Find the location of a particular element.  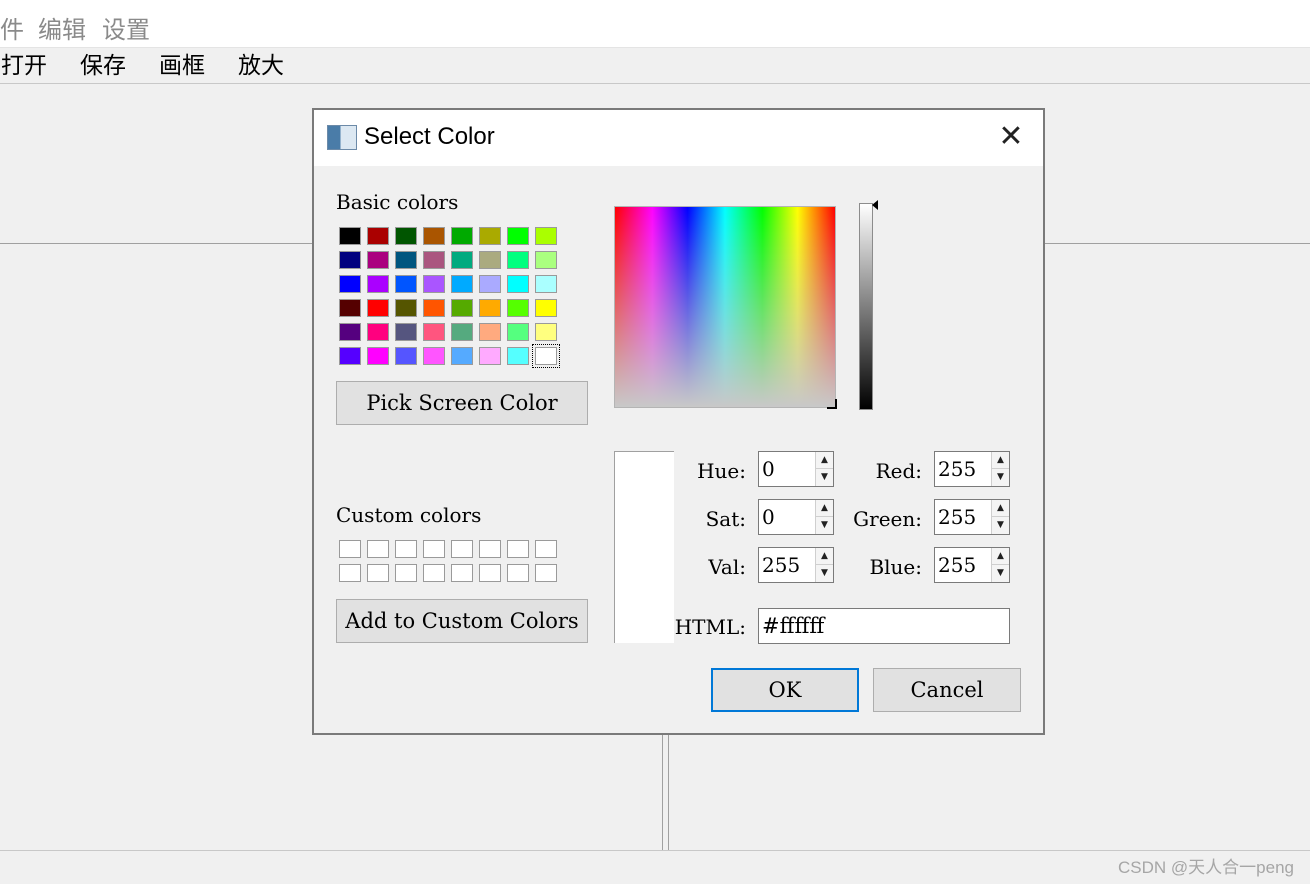

html-color-input: #ffffff is located at coordinates (884, 626).